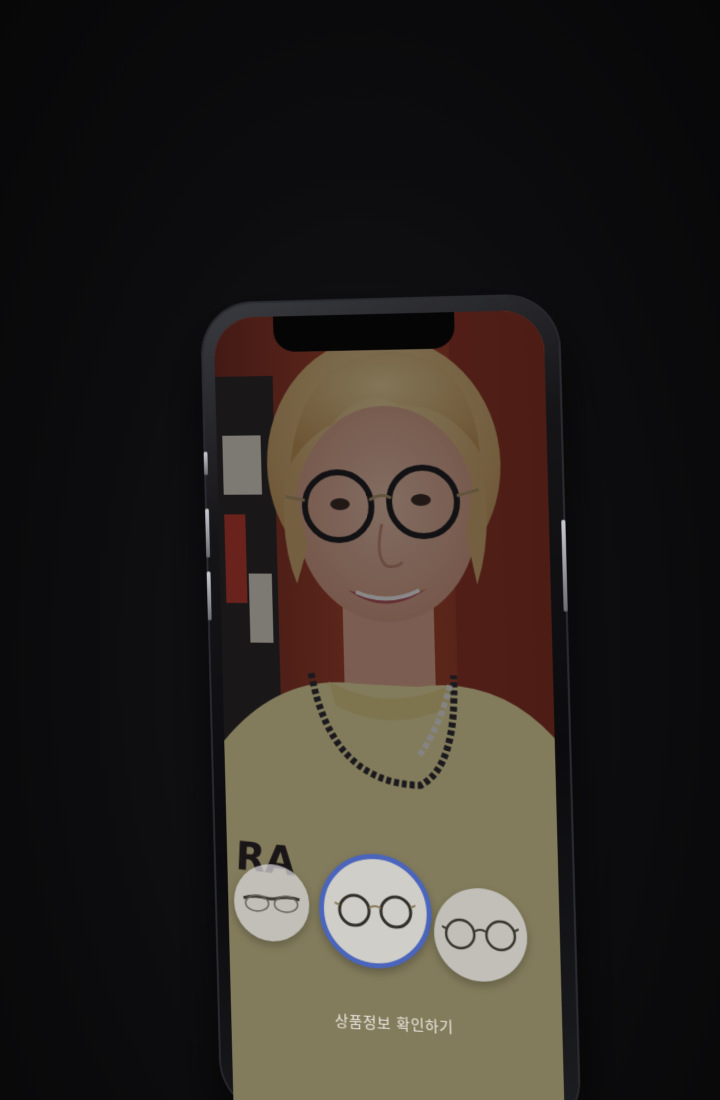  I want to click on frame-carousel, so click(394, 926).